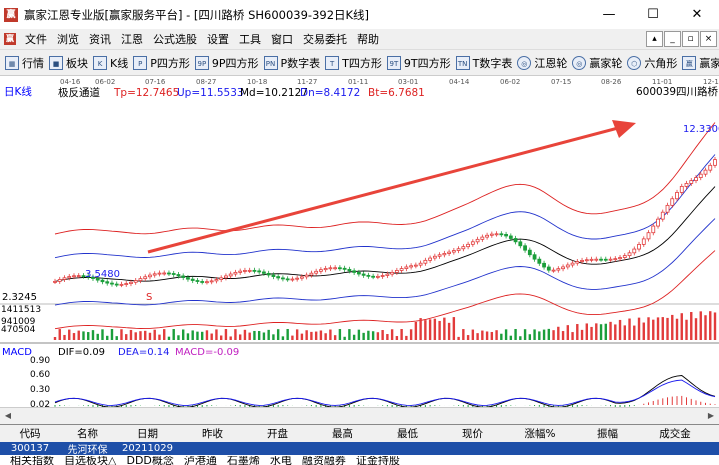 Image resolution: width=719 pixels, height=465 pixels. Describe the element at coordinates (212, 433) in the screenshot. I see `column-header: 昨收` at that location.